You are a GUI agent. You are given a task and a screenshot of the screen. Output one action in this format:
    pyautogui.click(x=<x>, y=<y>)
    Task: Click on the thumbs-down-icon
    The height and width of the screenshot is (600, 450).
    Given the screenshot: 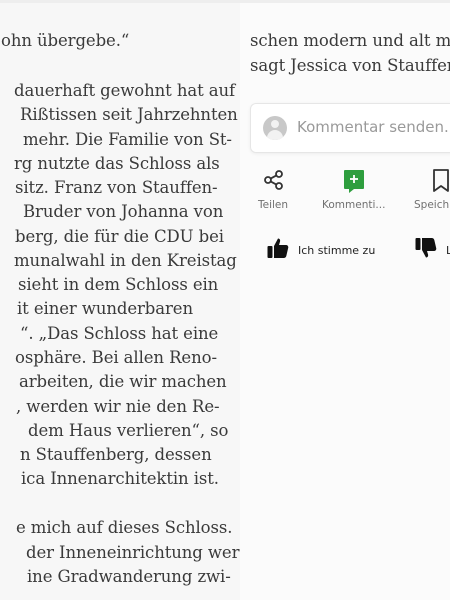 What is the action you would take?
    pyautogui.click(x=426, y=248)
    